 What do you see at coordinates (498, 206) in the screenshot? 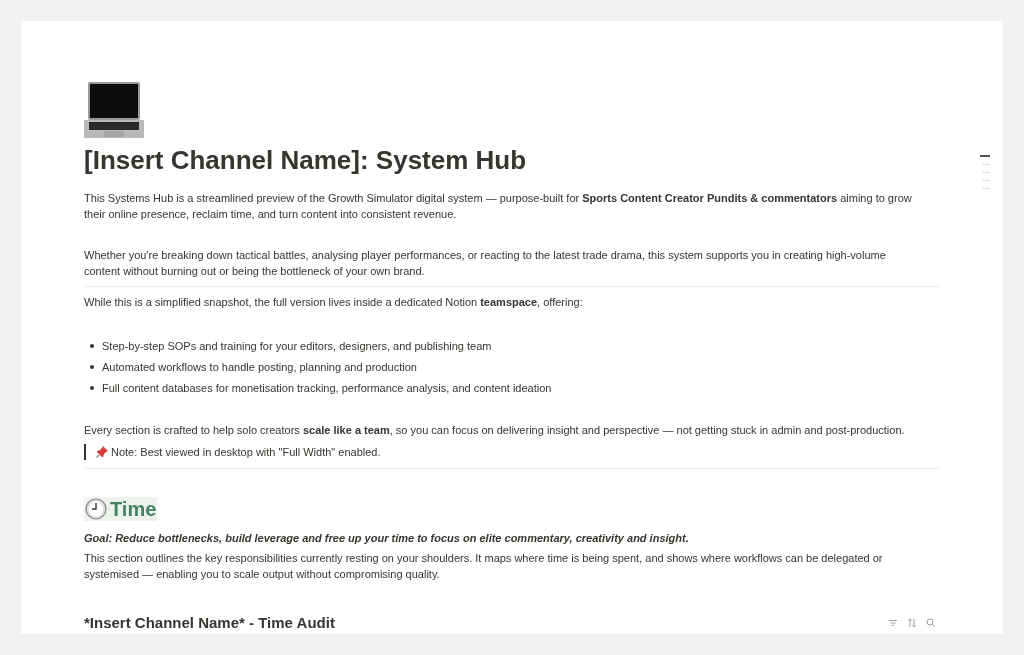
I see `paragraph: This Systems Hub is a streamlined preview of the Growth Simulator digital system — purpose-built for Sports Content Creator Pundits & commentators aiming to grow their online presence, reclaim time, and turn content into consistent revenue.` at bounding box center [498, 206].